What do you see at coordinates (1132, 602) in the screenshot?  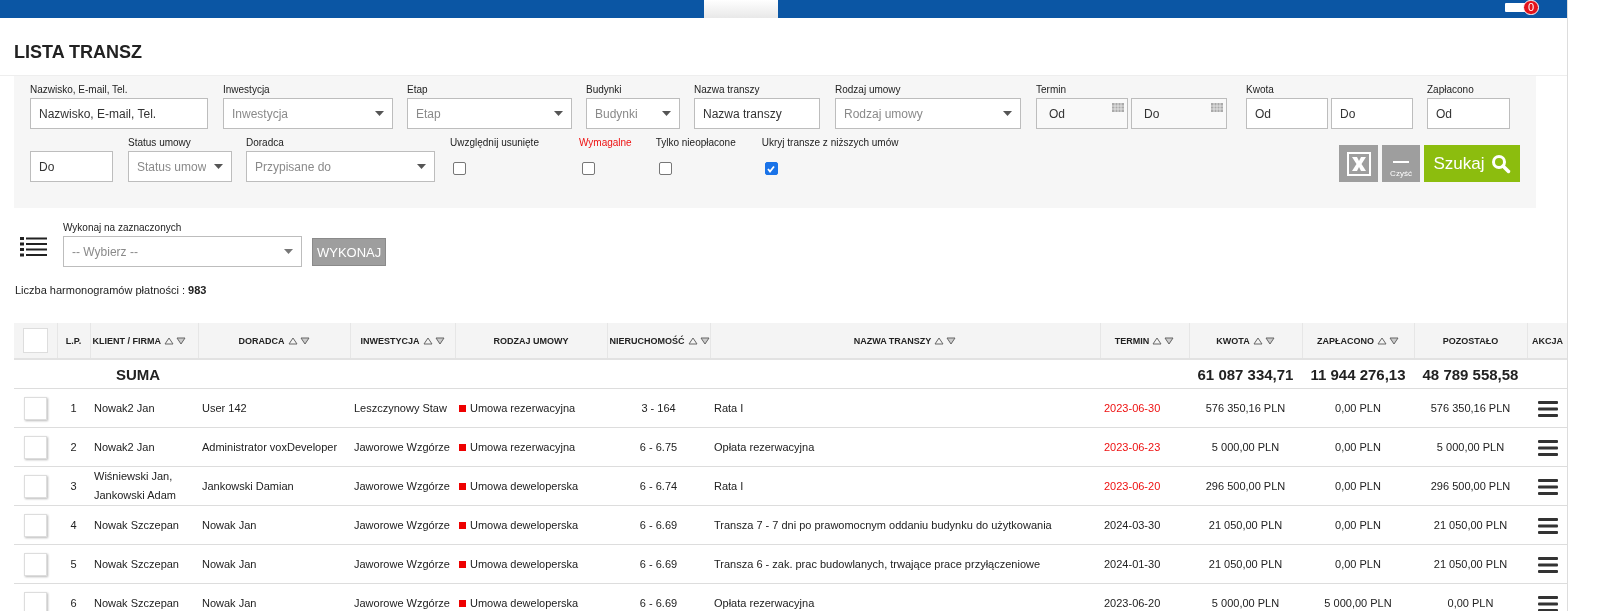 I see `due-date: 2023-06-20` at bounding box center [1132, 602].